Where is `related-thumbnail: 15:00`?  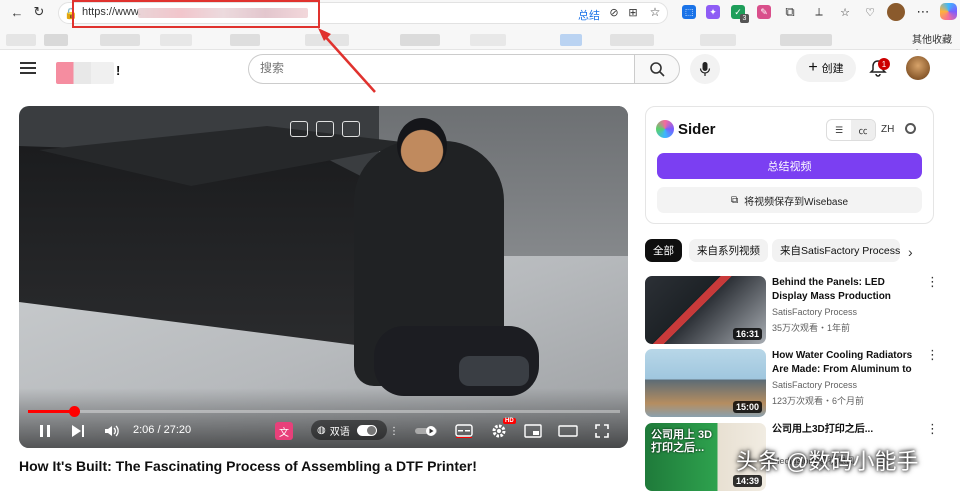
related-thumbnail: 15:00 is located at coordinates (705, 383).